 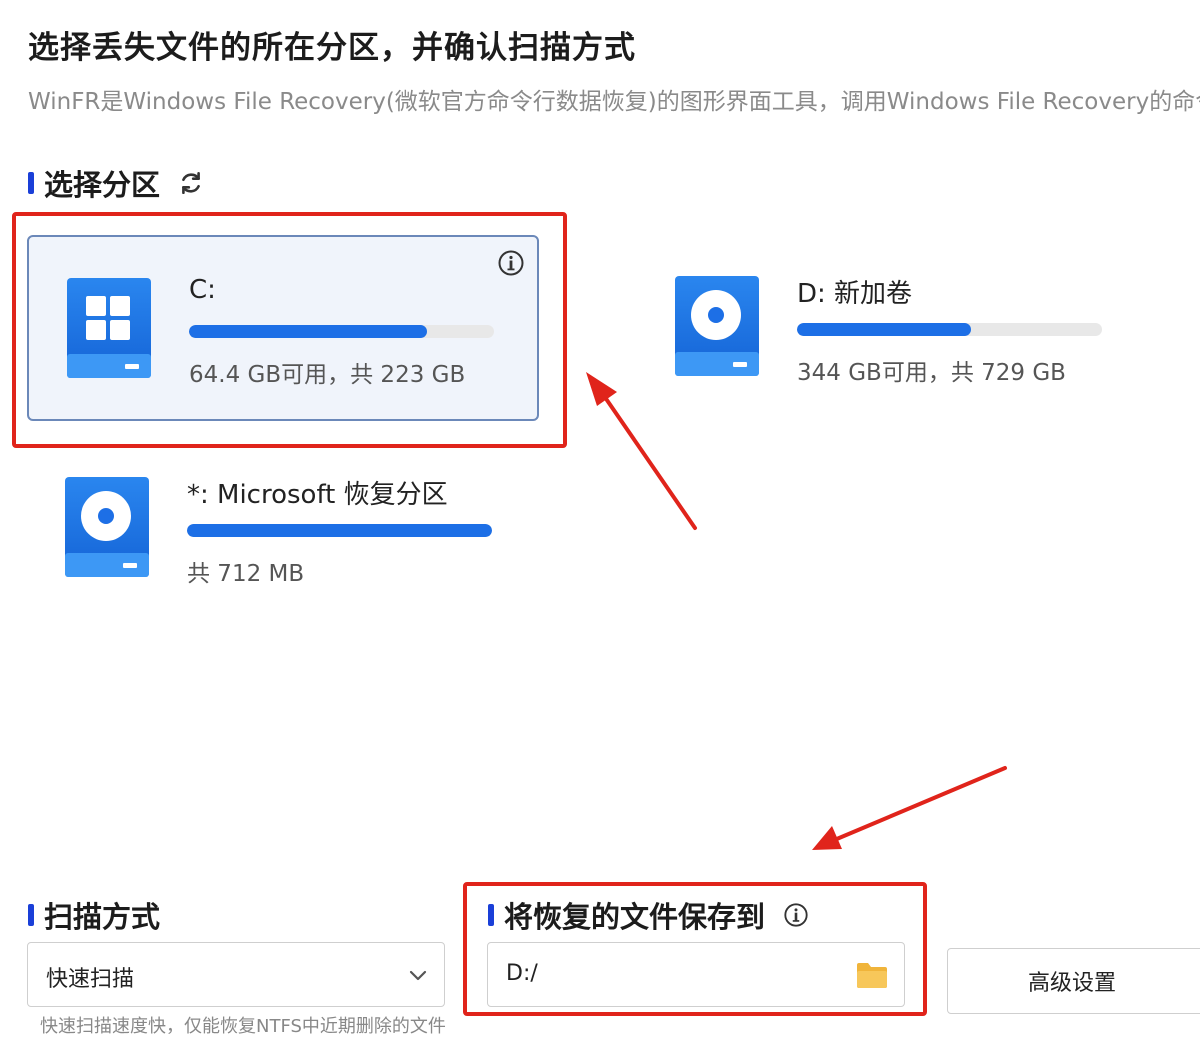 I want to click on chevron-down-icon, so click(x=418, y=975).